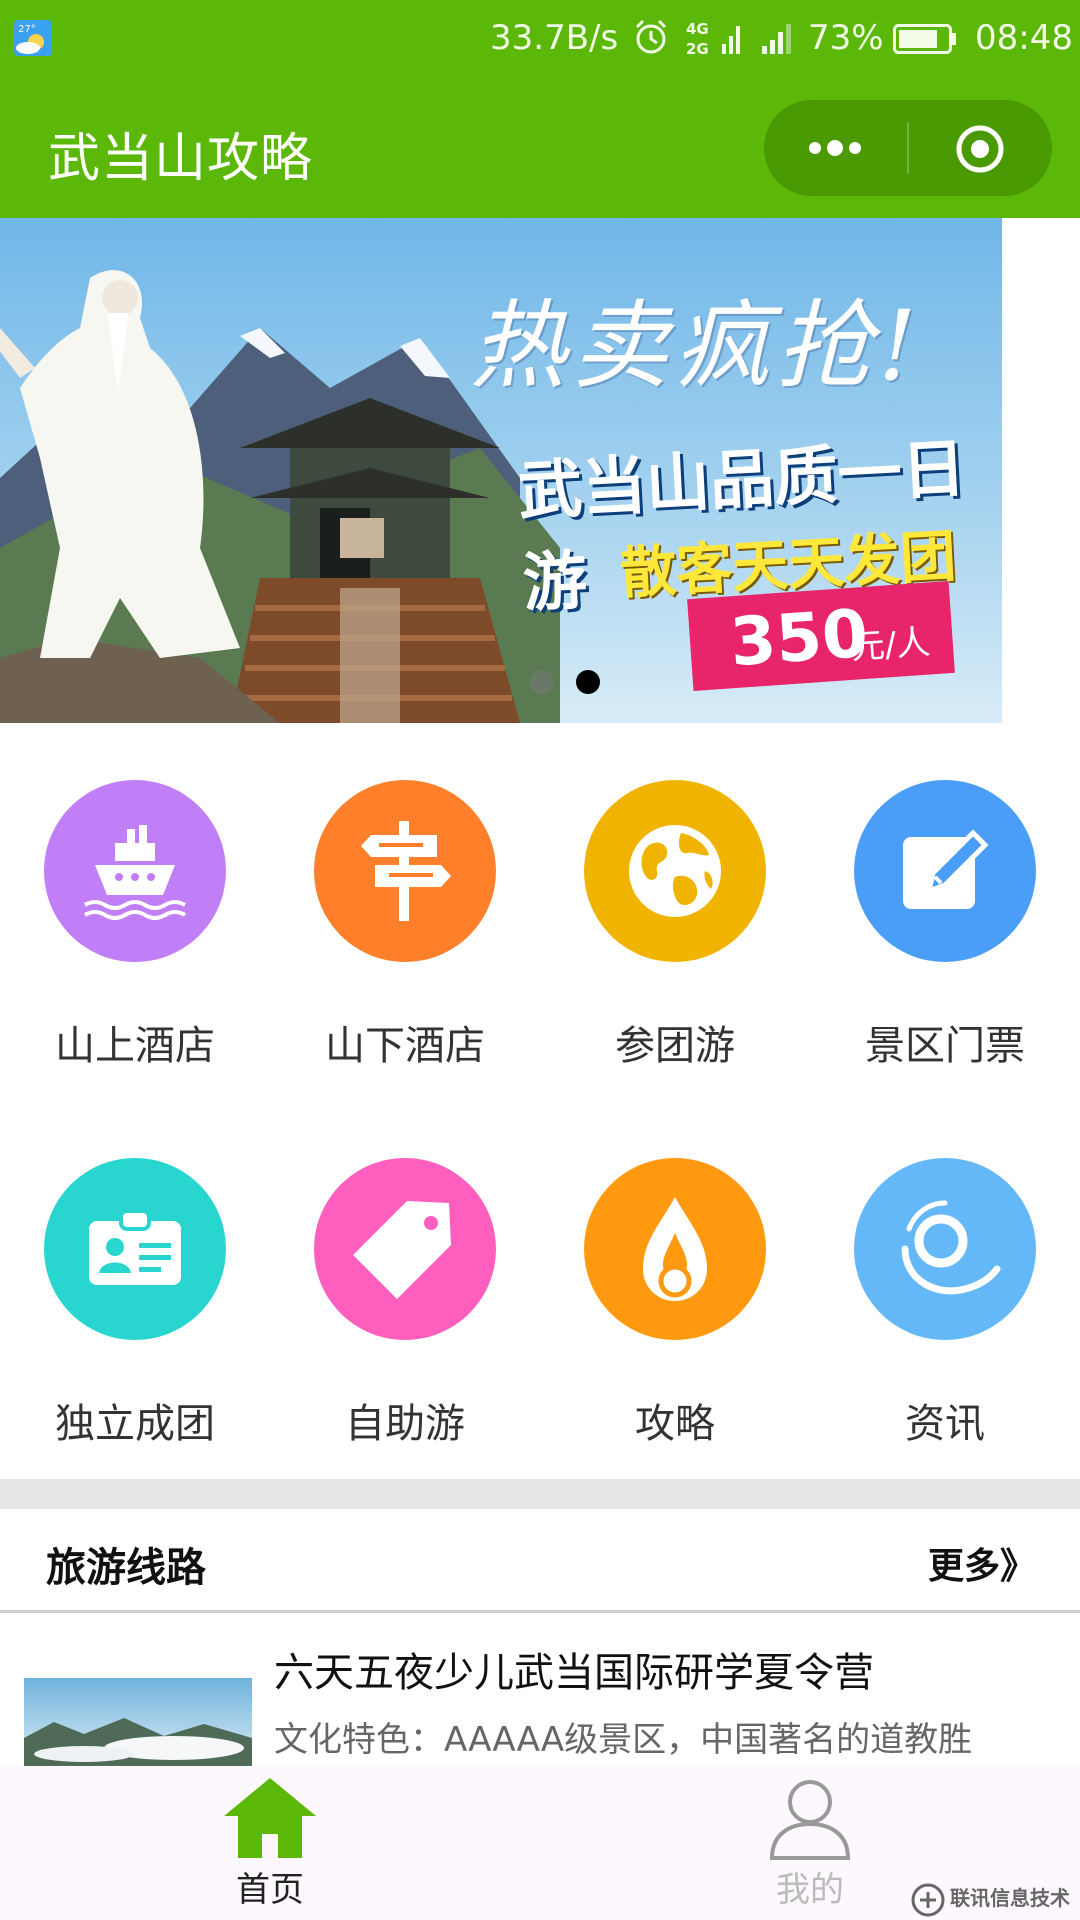 Image resolution: width=1080 pixels, height=1920 pixels. I want to click on category-label: 资讯, so click(945, 1424).